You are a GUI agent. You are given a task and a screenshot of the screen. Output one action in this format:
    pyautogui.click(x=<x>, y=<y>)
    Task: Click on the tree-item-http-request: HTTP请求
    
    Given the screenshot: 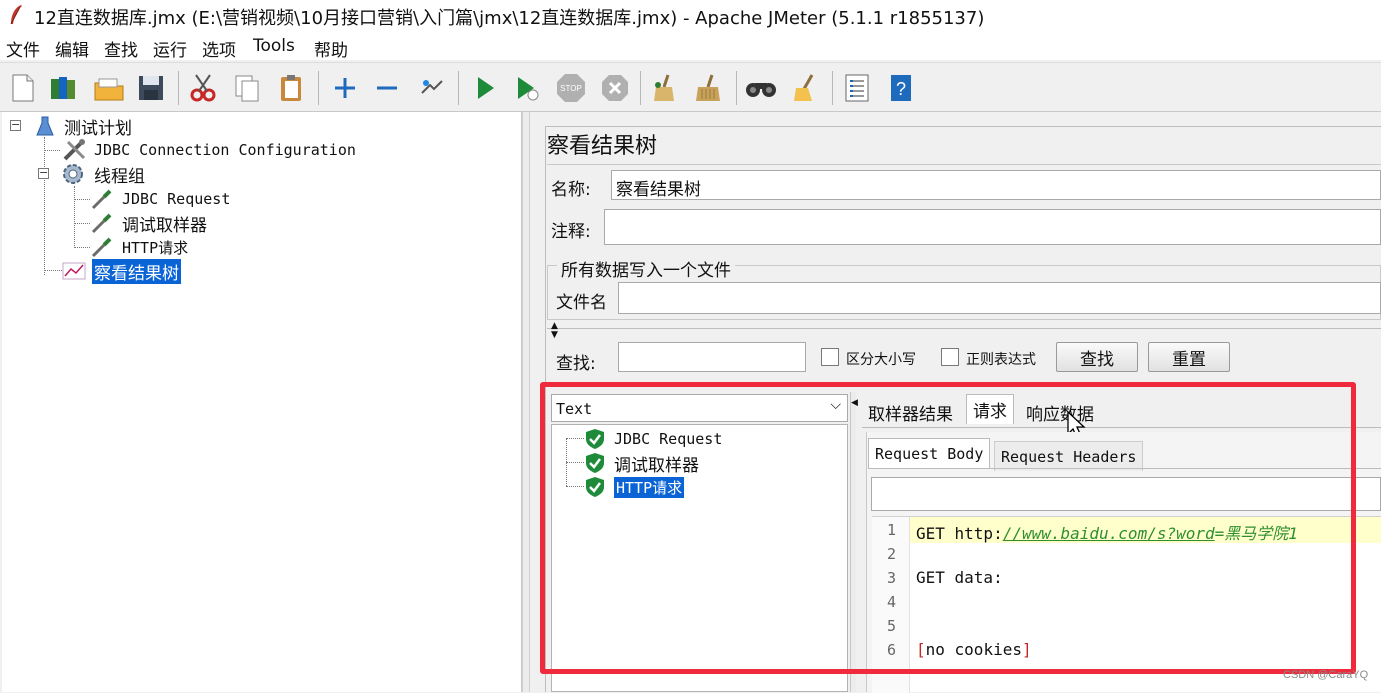 What is the action you would take?
    pyautogui.click(x=139, y=247)
    